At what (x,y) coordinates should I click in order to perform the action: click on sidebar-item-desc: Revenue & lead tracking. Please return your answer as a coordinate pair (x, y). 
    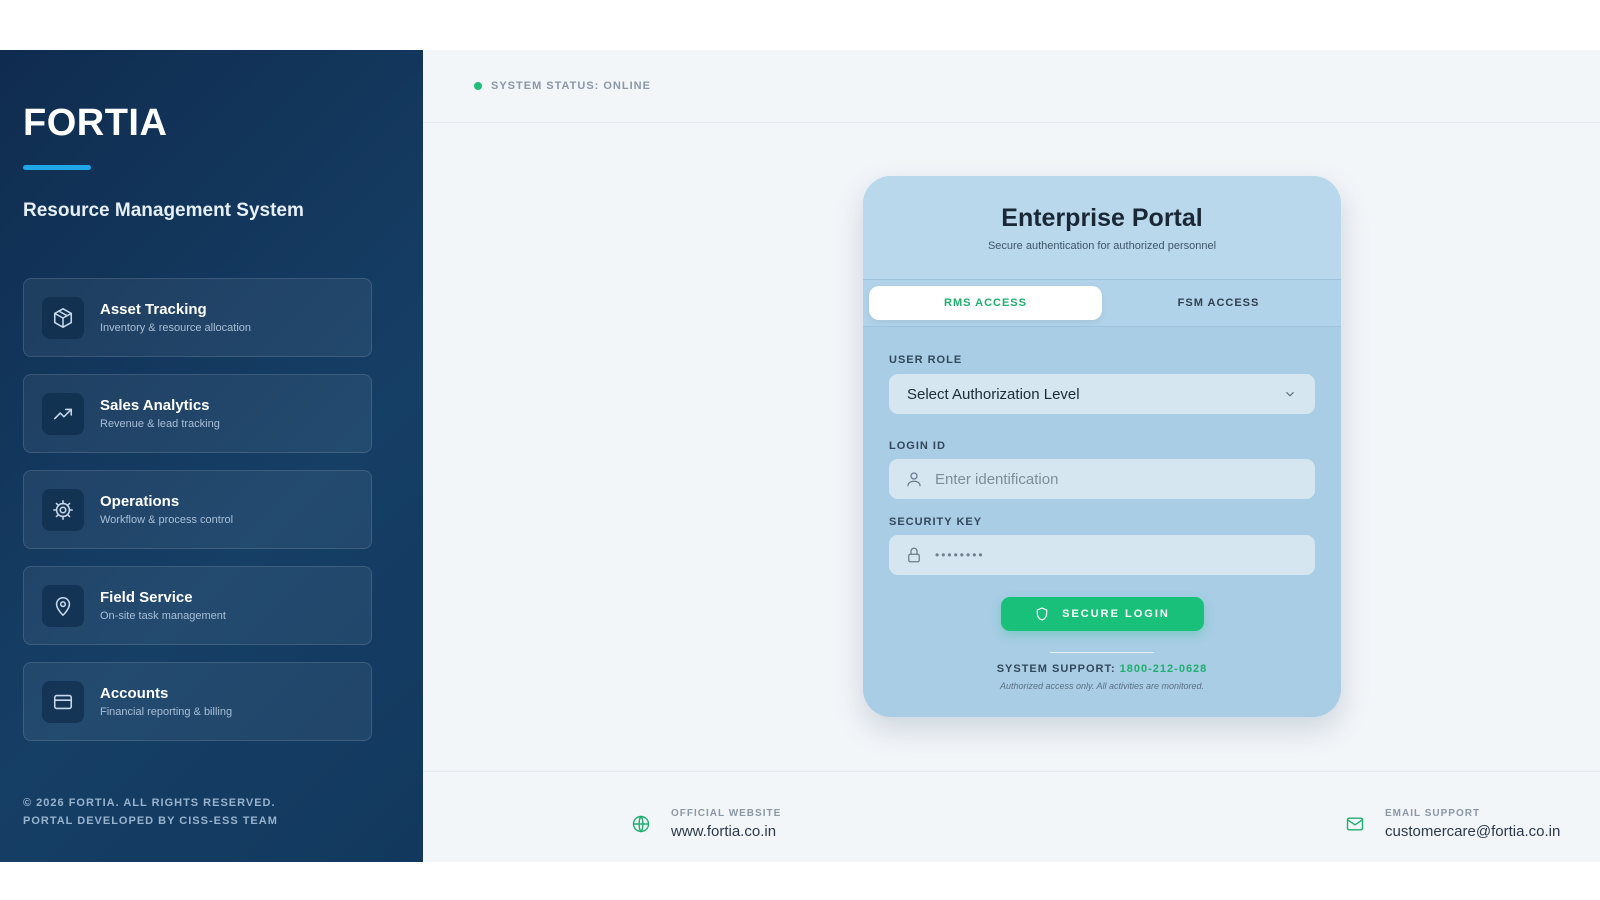
    Looking at the image, I should click on (160, 424).